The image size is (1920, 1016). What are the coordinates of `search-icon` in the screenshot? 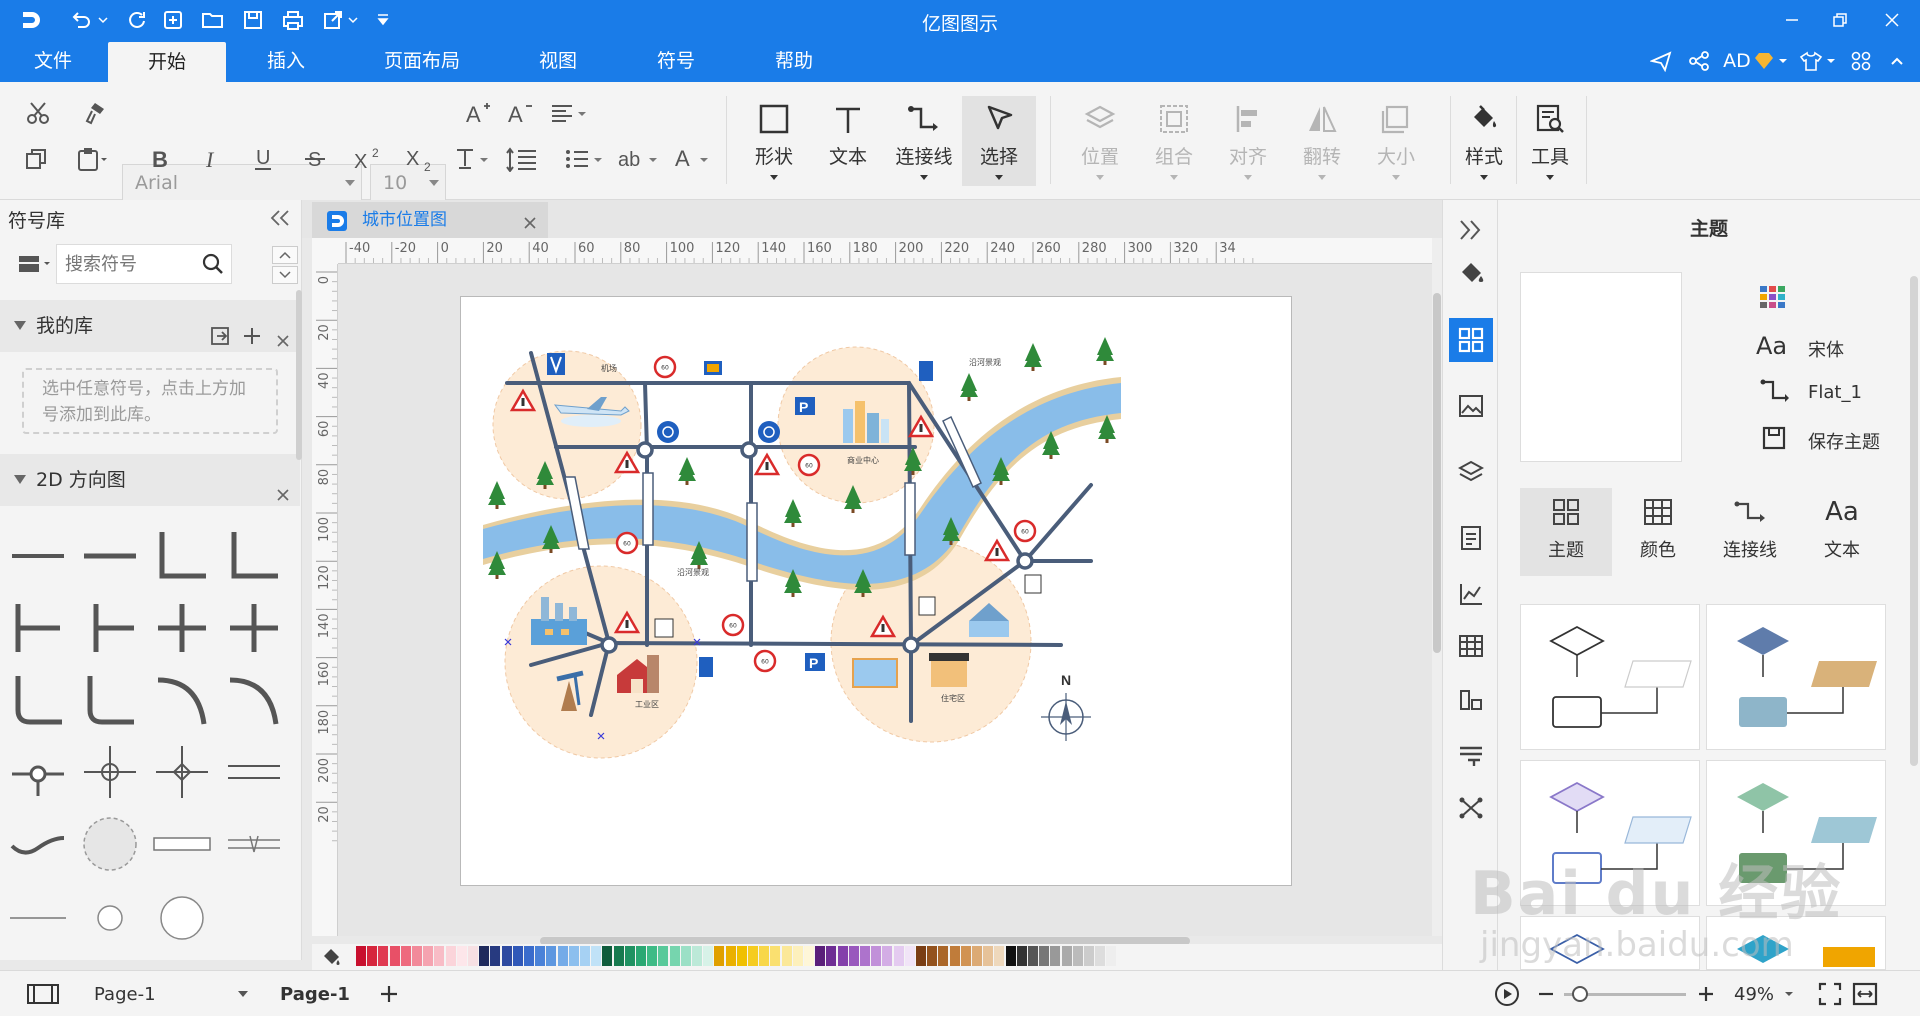 It's located at (213, 266).